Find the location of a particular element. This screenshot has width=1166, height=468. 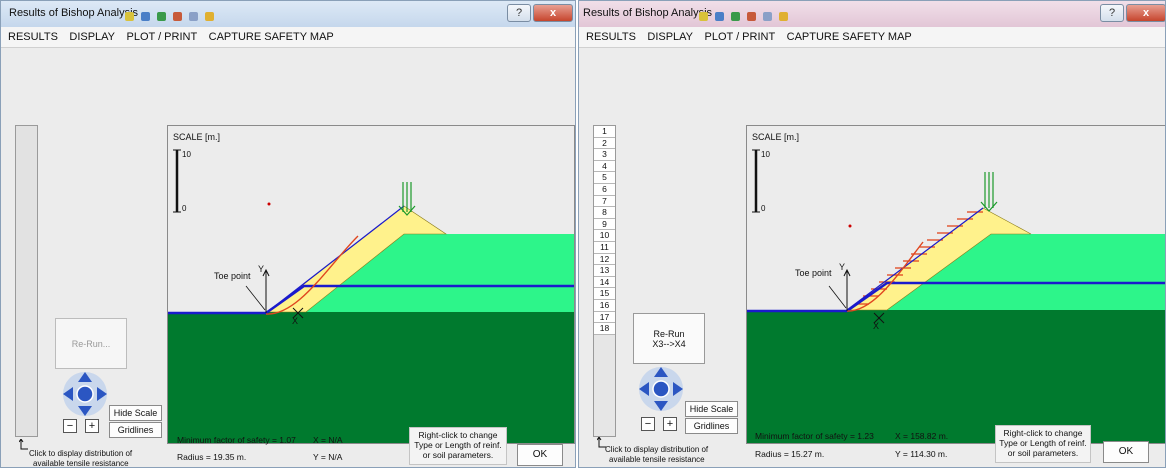

layer-item: 1 is located at coordinates (604, 132).